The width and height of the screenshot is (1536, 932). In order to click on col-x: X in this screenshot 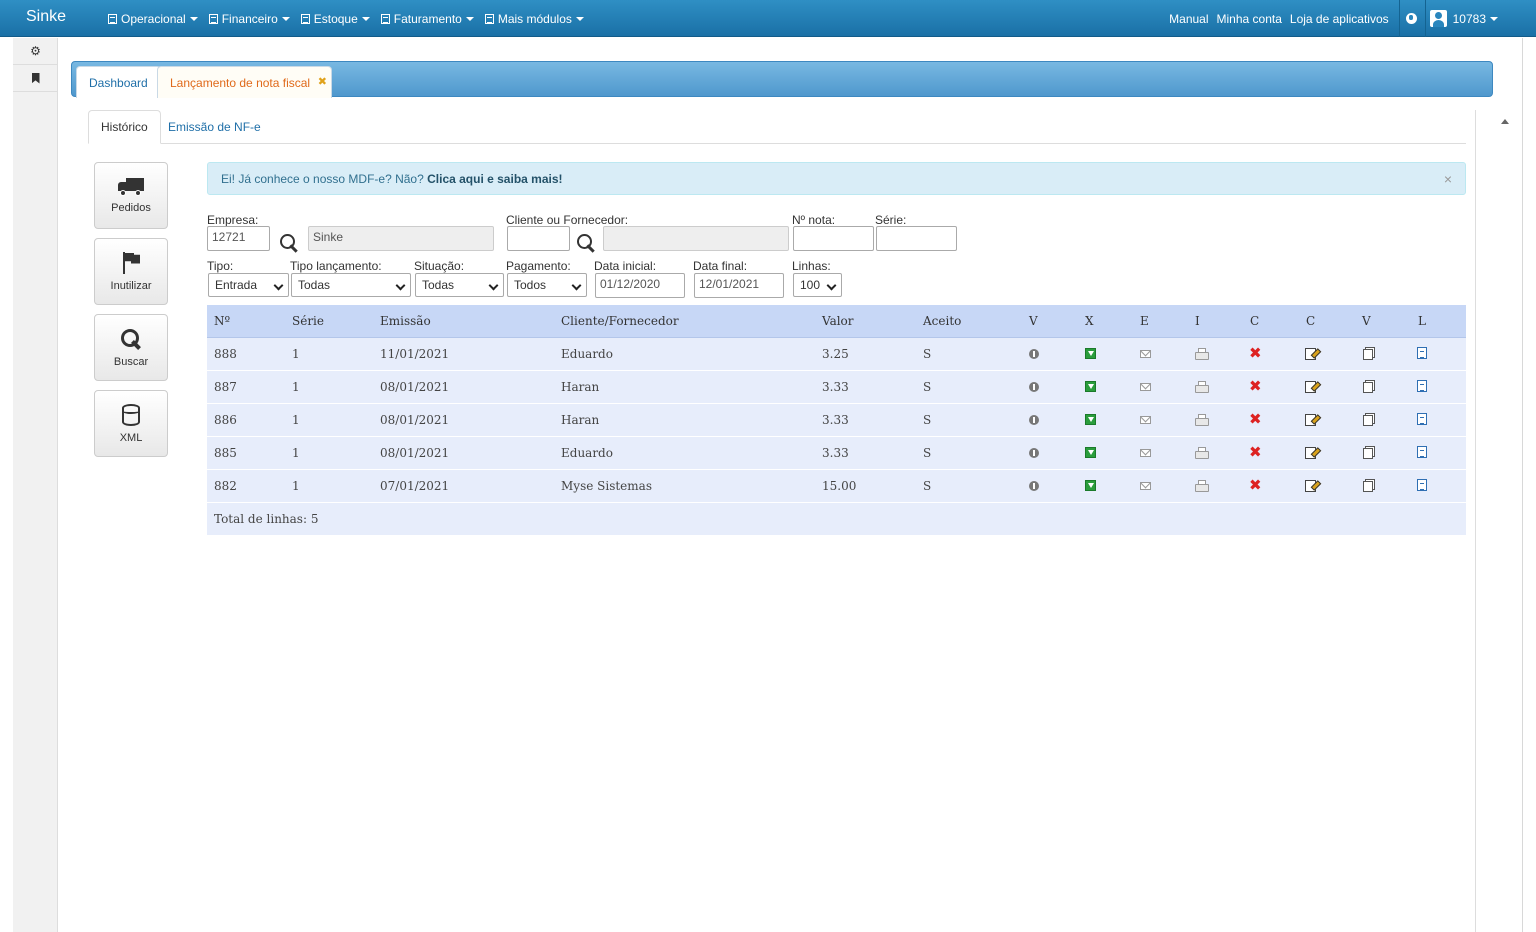, I will do `click(1089, 321)`.